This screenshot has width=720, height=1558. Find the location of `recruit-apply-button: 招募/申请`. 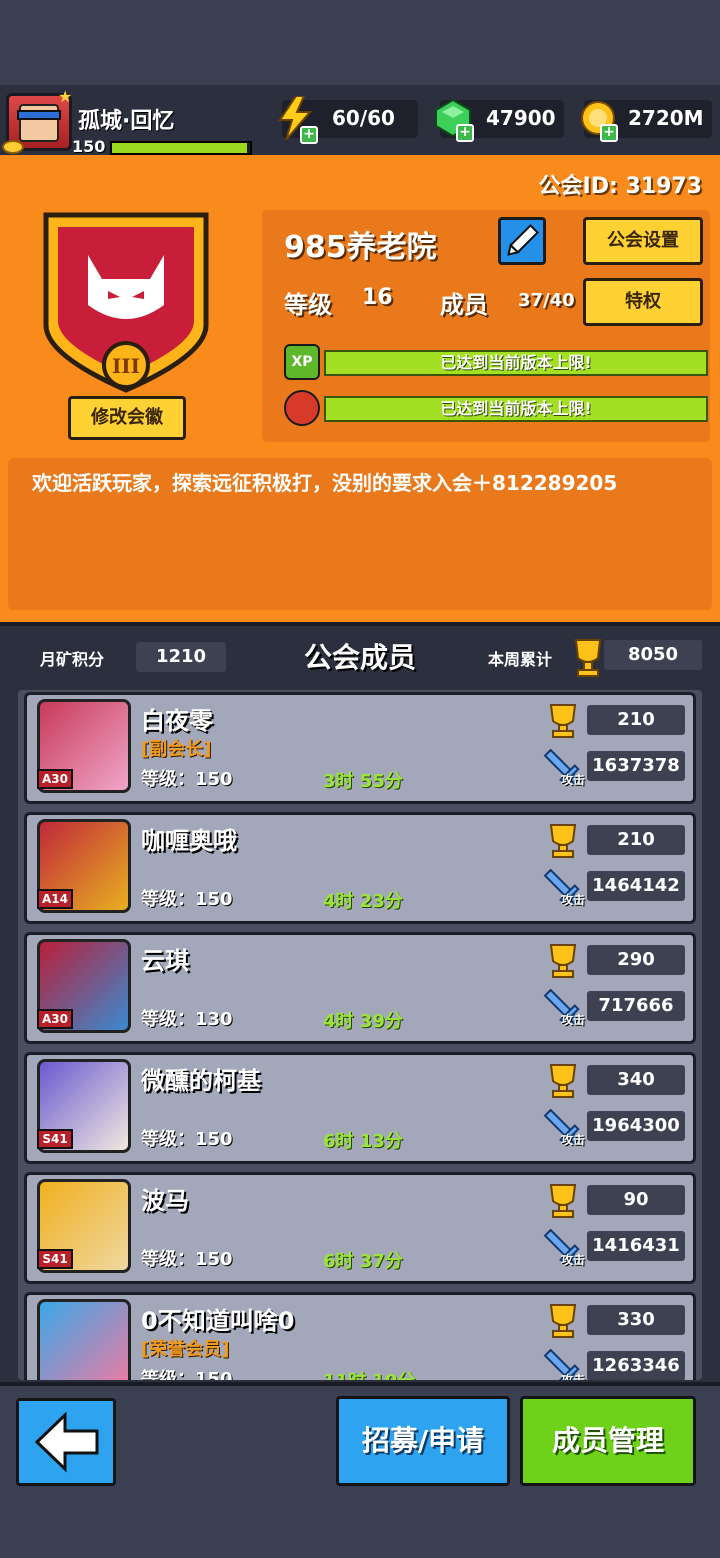

recruit-apply-button: 招募/申请 is located at coordinates (423, 1441).